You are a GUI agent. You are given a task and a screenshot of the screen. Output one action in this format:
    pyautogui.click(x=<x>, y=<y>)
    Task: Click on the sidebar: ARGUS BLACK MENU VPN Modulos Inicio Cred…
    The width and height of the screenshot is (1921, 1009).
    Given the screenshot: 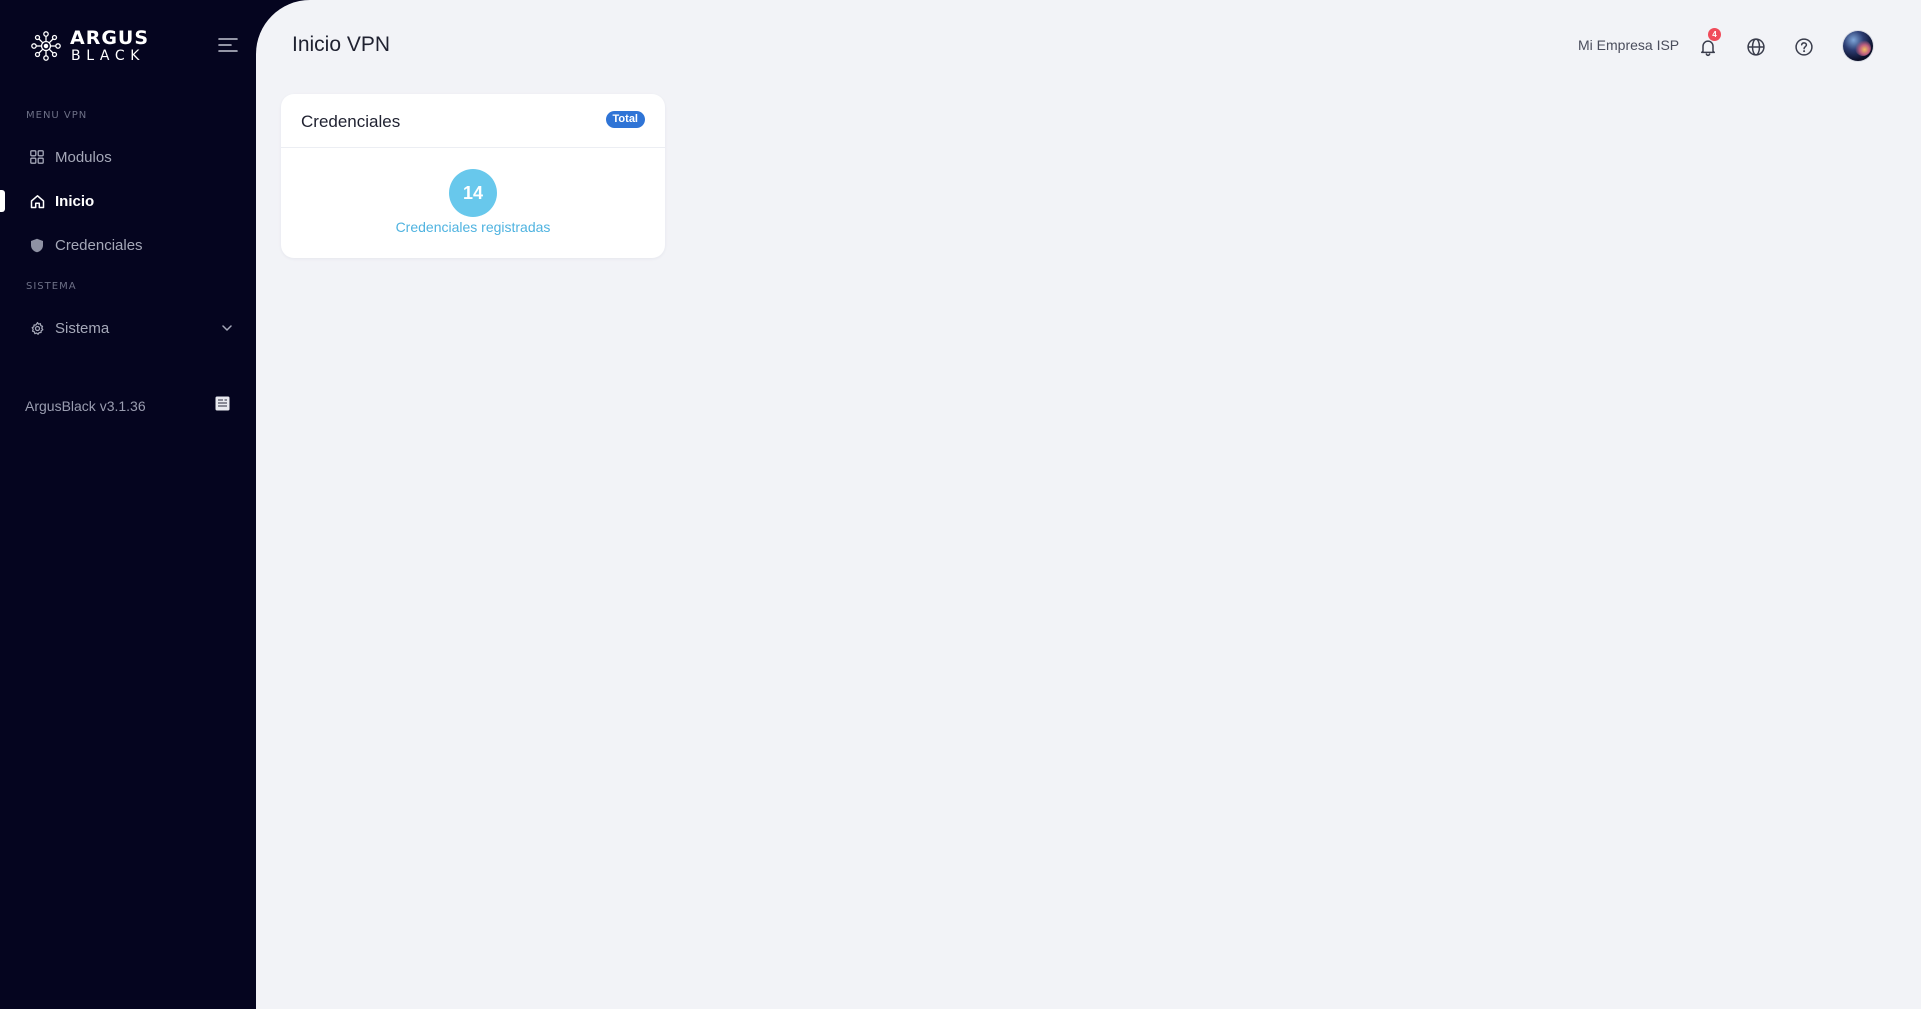 What is the action you would take?
    pyautogui.click(x=128, y=504)
    